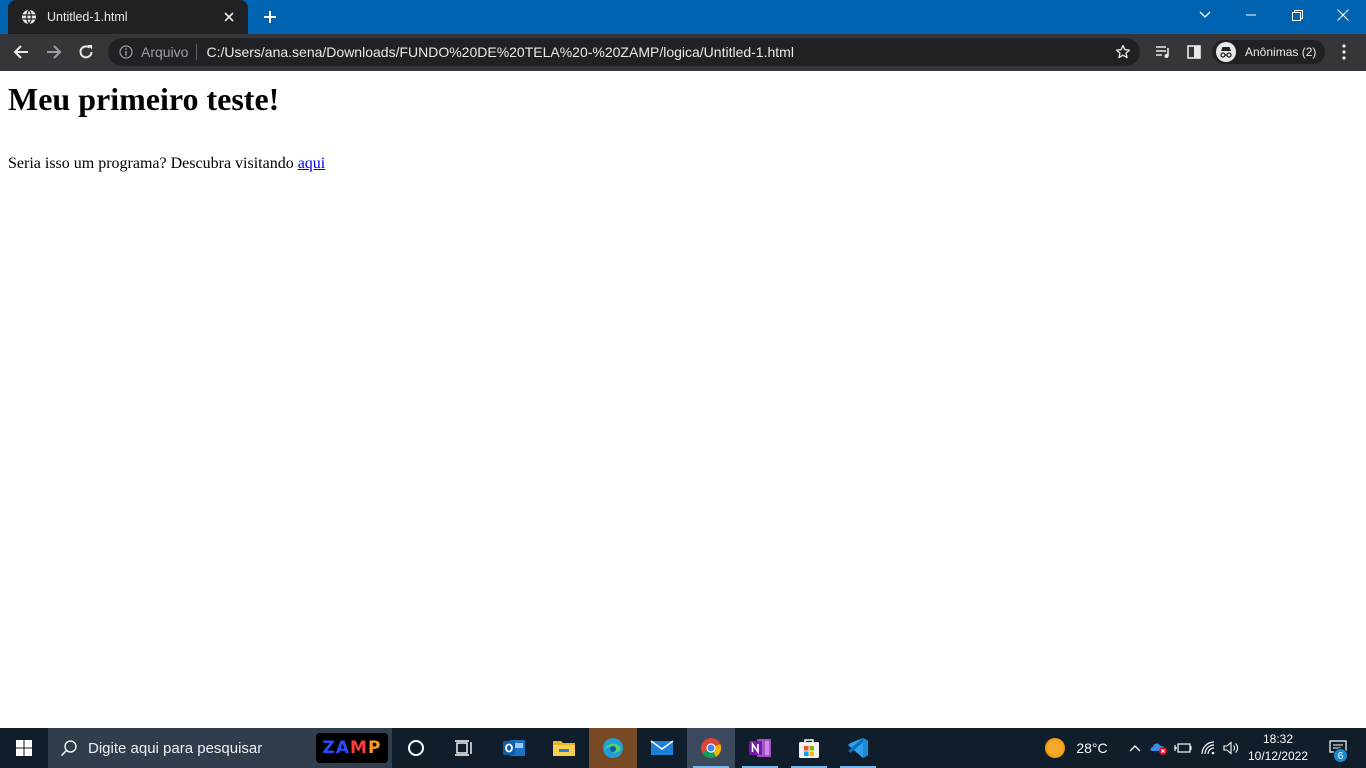 This screenshot has height=768, width=1366. I want to click on store-icon, so click(809, 748).